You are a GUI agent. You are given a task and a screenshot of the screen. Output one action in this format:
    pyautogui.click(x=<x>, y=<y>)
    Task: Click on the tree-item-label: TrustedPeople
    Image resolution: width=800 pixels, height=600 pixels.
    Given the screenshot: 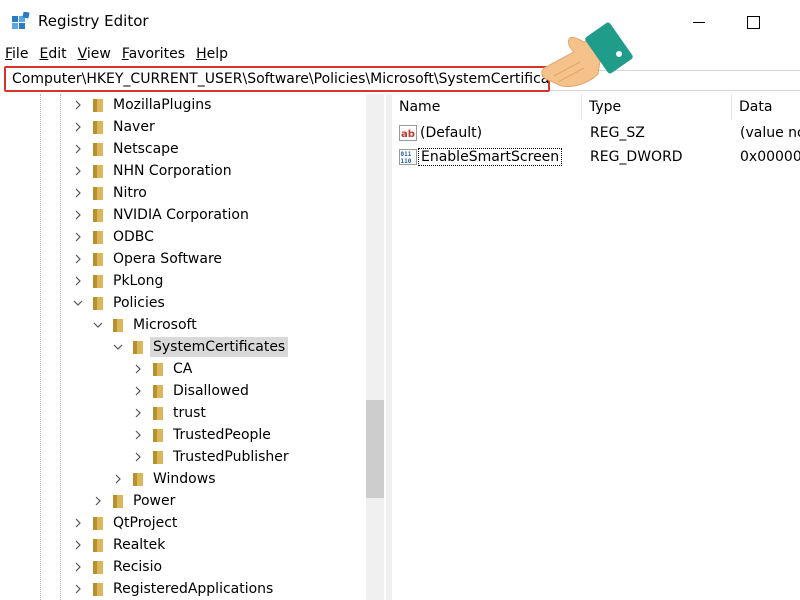 What is the action you would take?
    pyautogui.click(x=222, y=435)
    